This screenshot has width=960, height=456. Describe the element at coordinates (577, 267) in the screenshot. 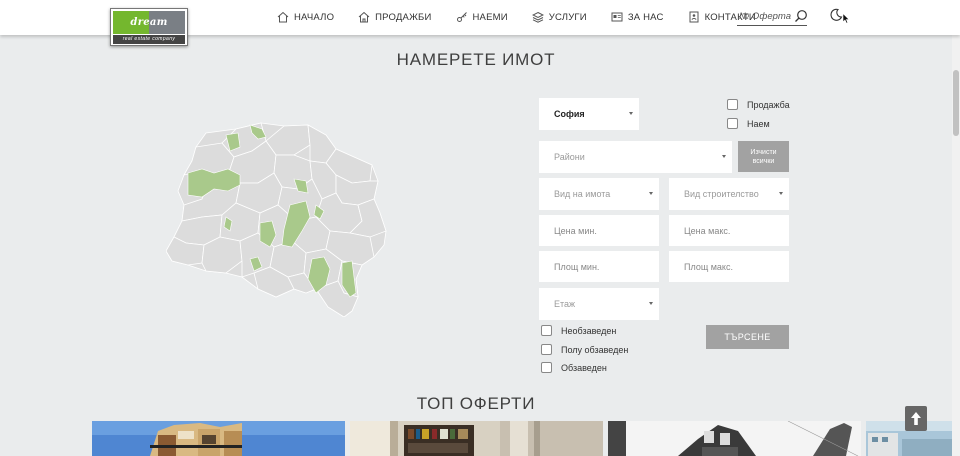

I see `area-min-placeholder: Площ мин.` at that location.